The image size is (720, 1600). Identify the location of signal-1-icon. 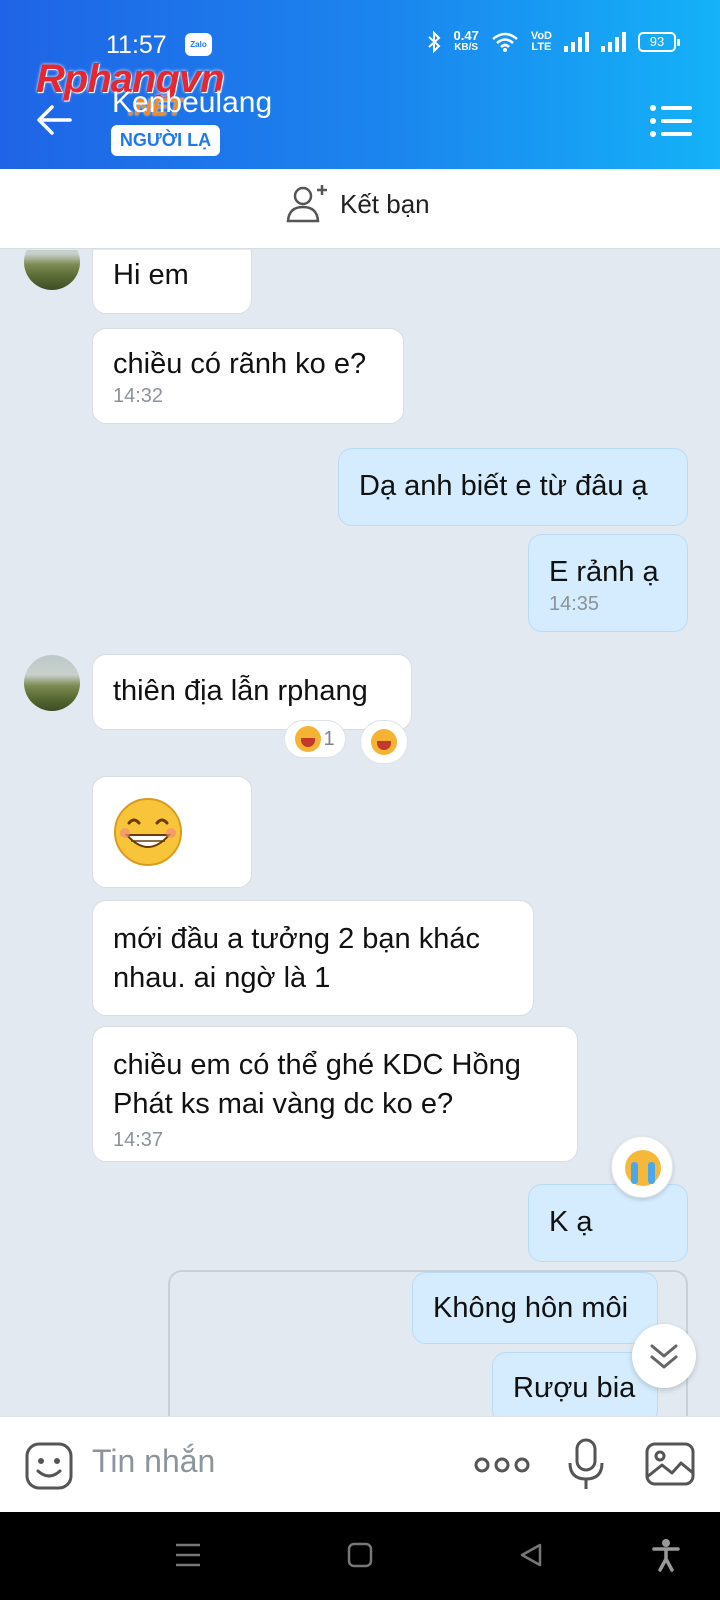
(576, 42).